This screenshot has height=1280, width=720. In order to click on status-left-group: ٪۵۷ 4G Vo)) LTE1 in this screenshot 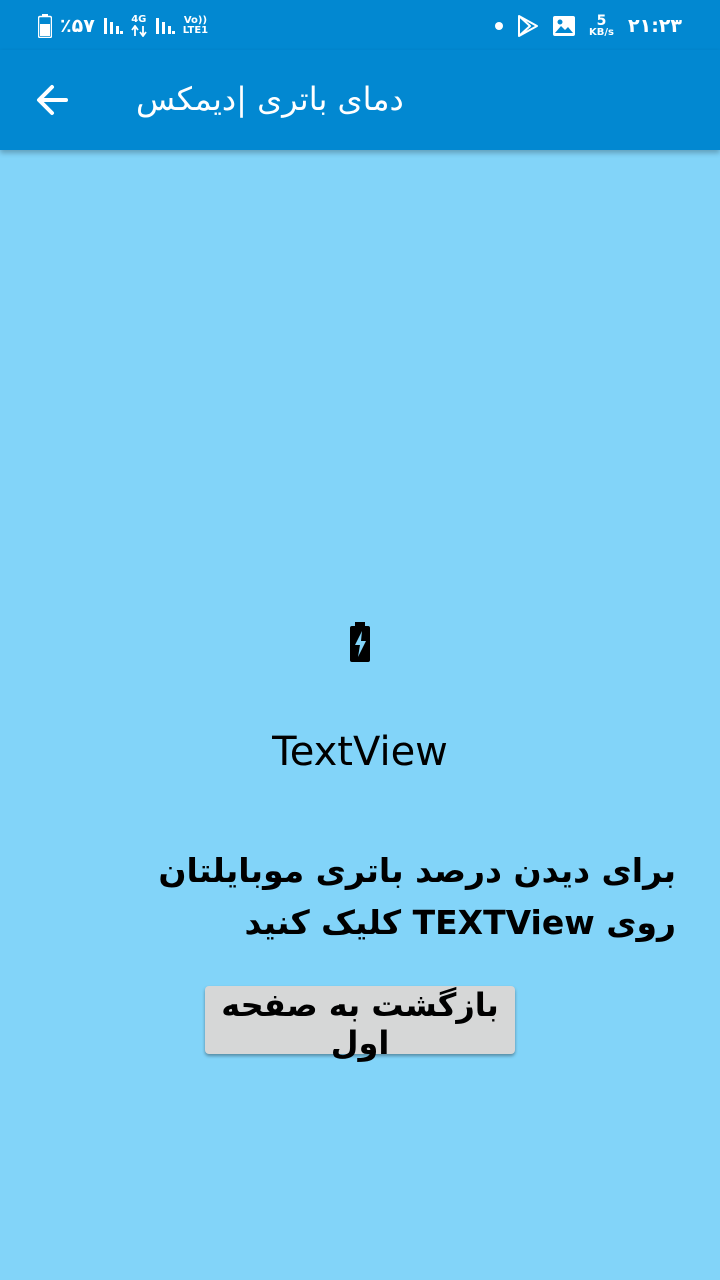, I will do `click(123, 26)`.